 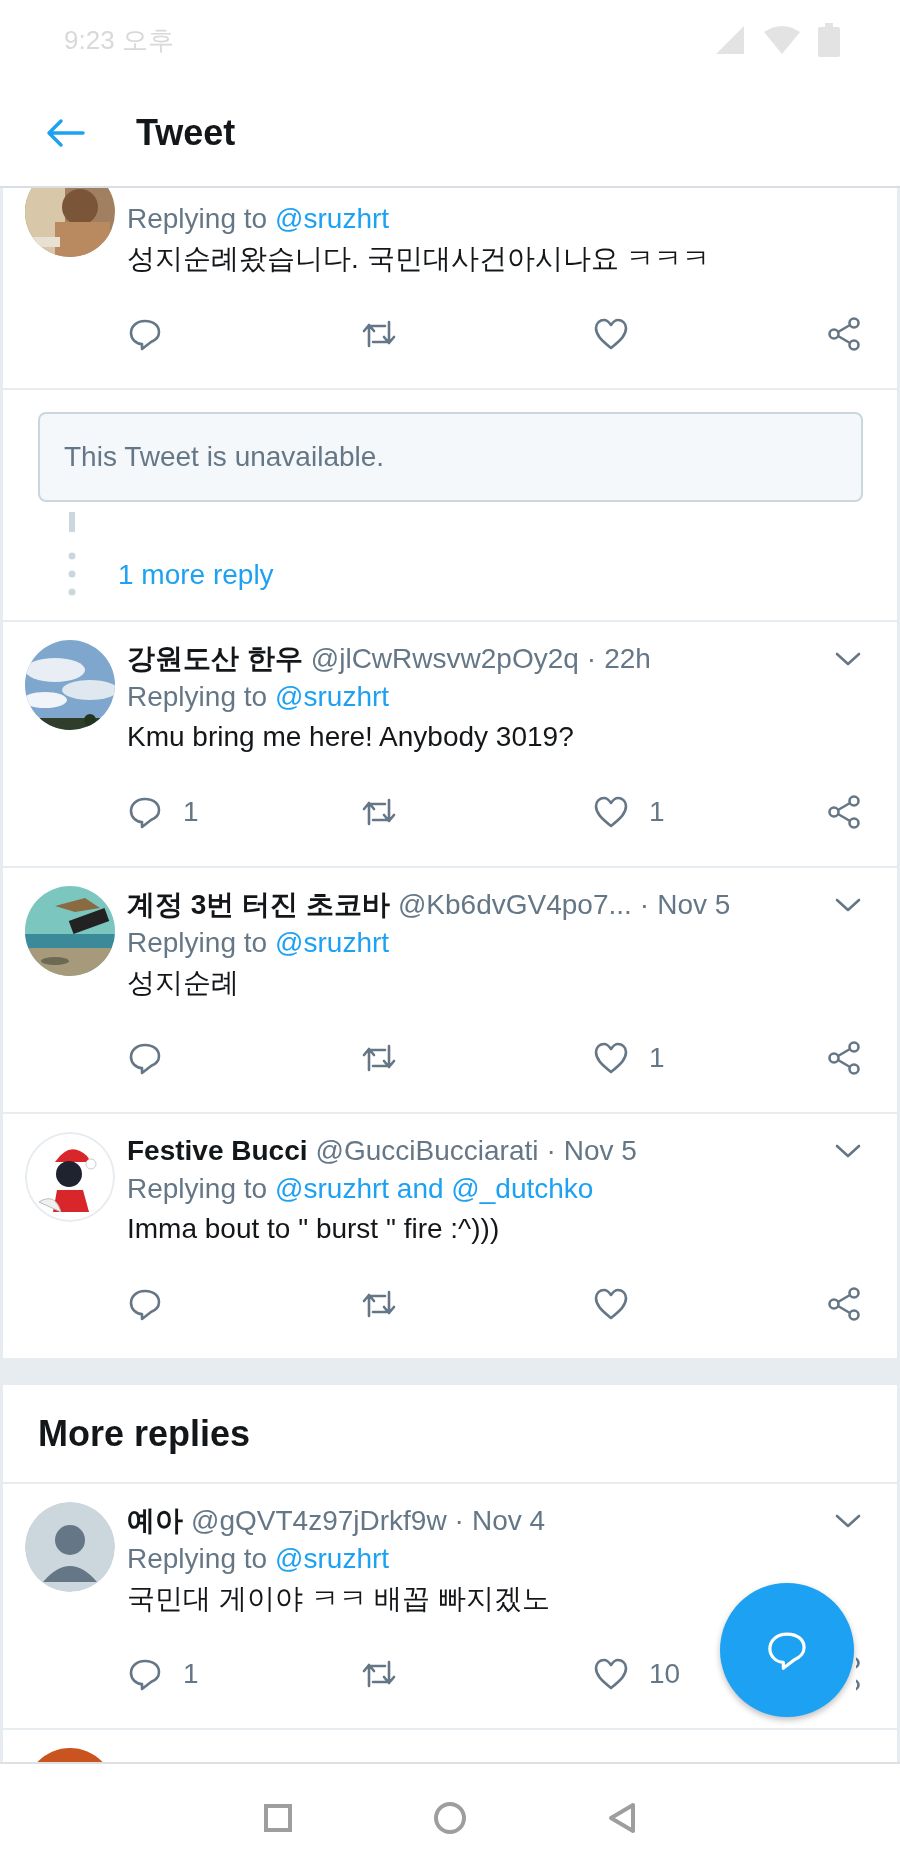 I want to click on user-handle: @GucciBucciarati, so click(x=427, y=1151).